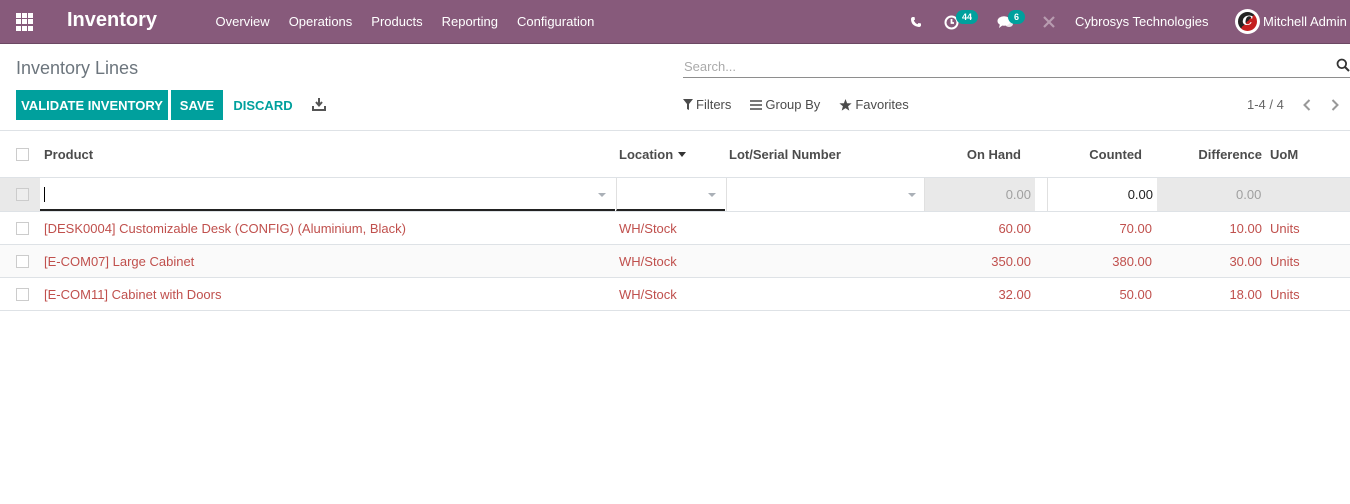  I want to click on save-button: SAVE, so click(197, 105).